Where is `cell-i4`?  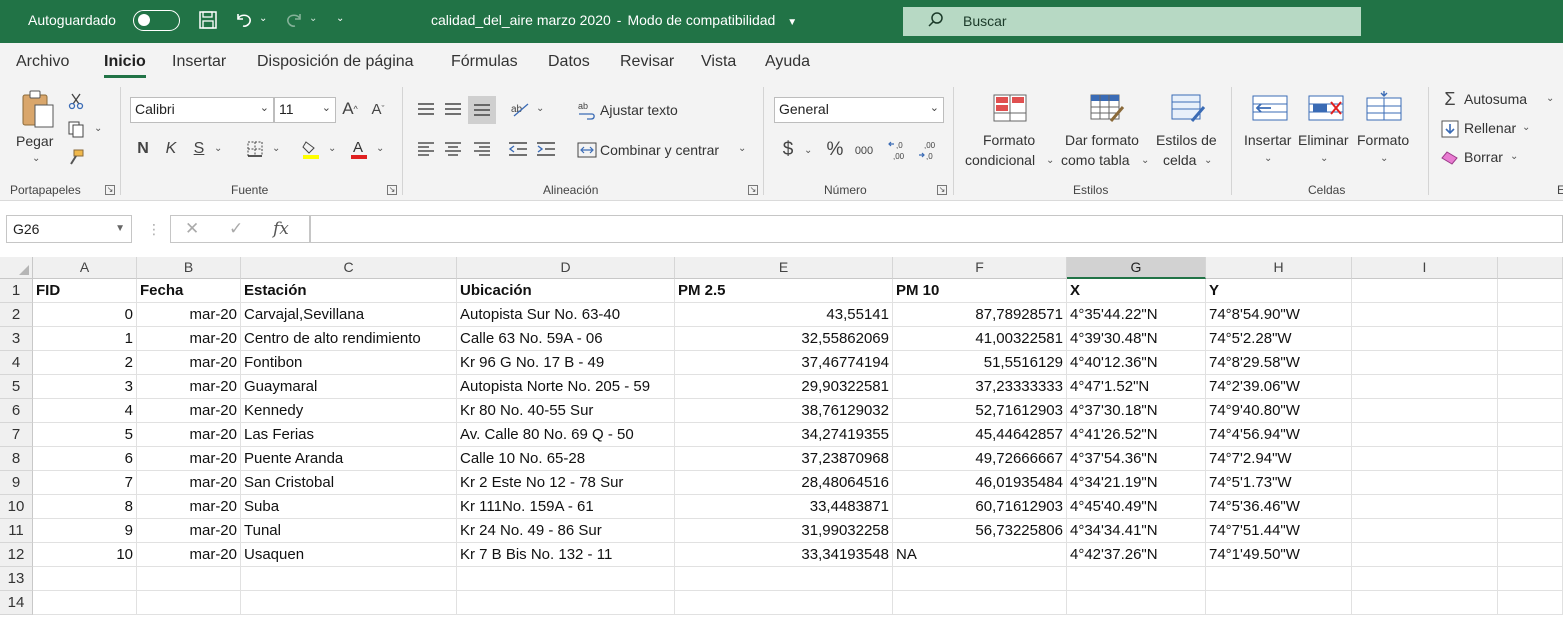
cell-i4 is located at coordinates (1425, 363).